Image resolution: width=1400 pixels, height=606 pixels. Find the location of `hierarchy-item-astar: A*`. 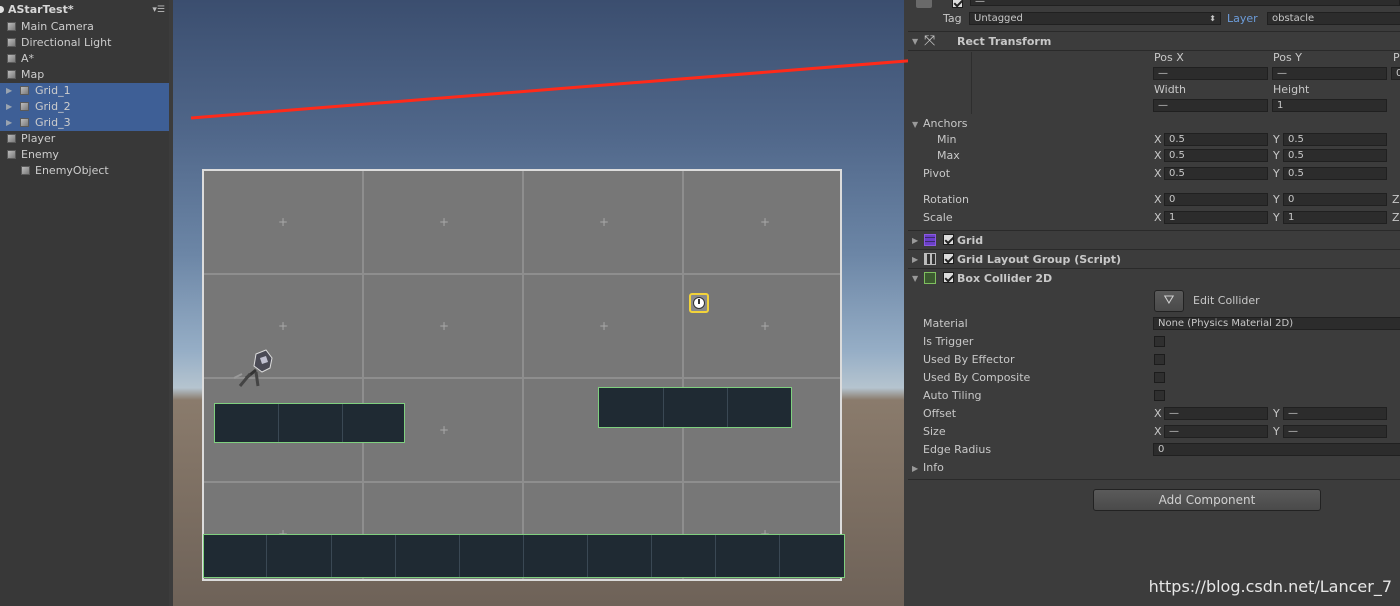

hierarchy-item-astar: A* is located at coordinates (84, 59).